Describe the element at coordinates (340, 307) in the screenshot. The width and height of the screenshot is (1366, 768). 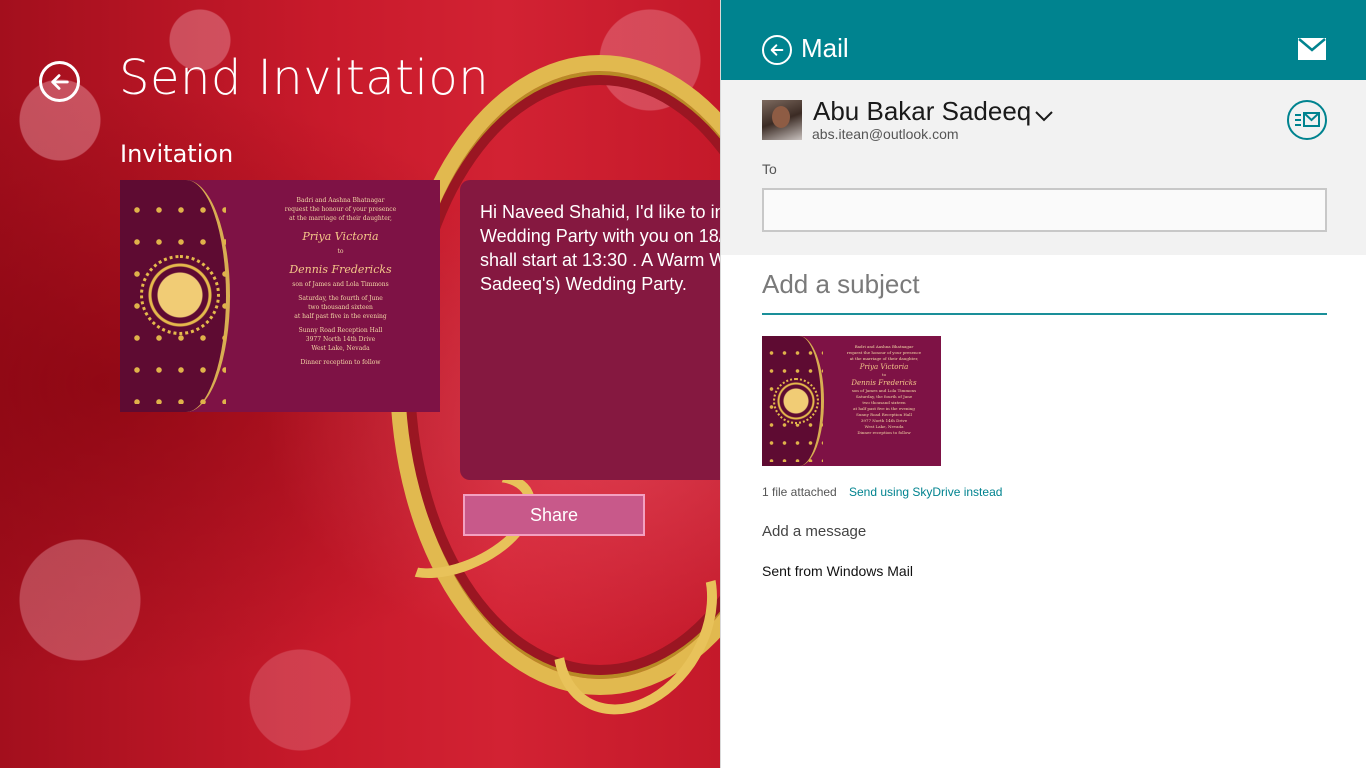
I see `card-line: two thousand sixteen` at that location.